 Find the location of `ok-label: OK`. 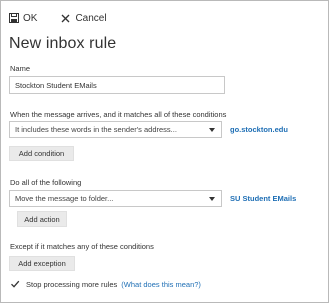

ok-label: OK is located at coordinates (30, 18).